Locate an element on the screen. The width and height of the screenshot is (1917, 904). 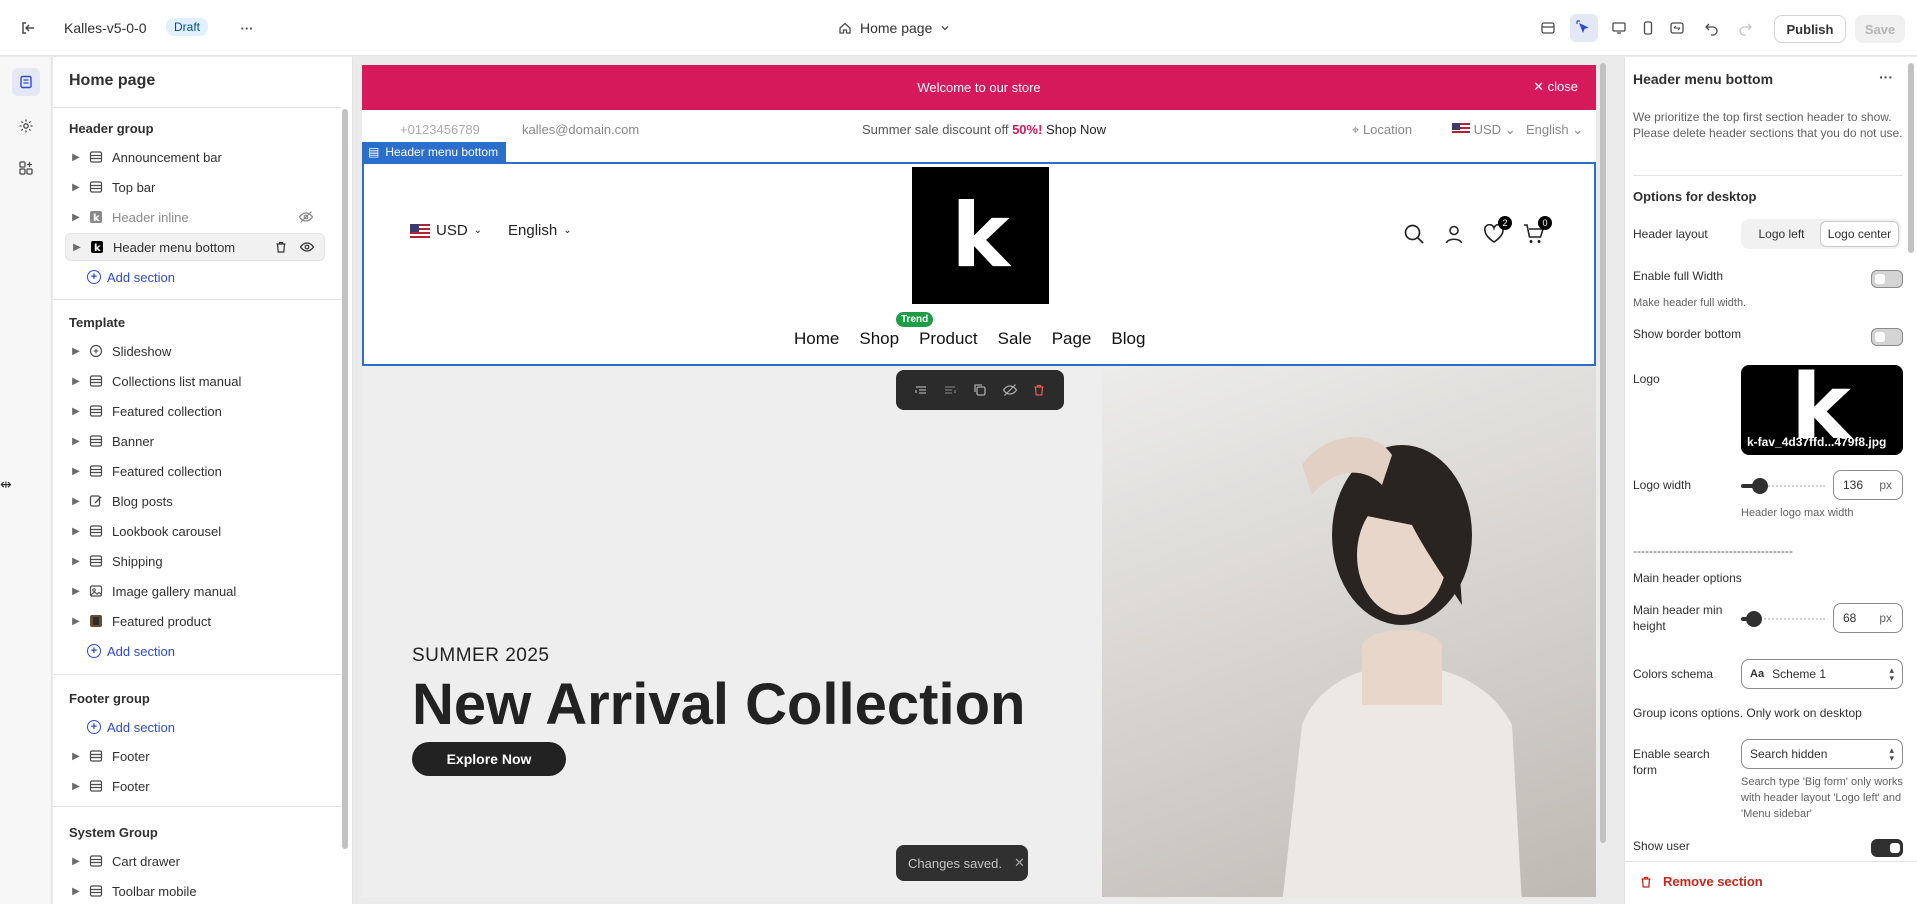
save-button: Save is located at coordinates (1880, 29).